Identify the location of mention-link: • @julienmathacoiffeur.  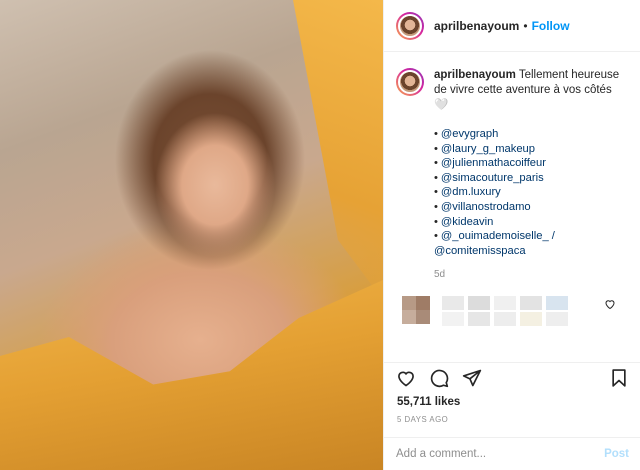
(531, 163).